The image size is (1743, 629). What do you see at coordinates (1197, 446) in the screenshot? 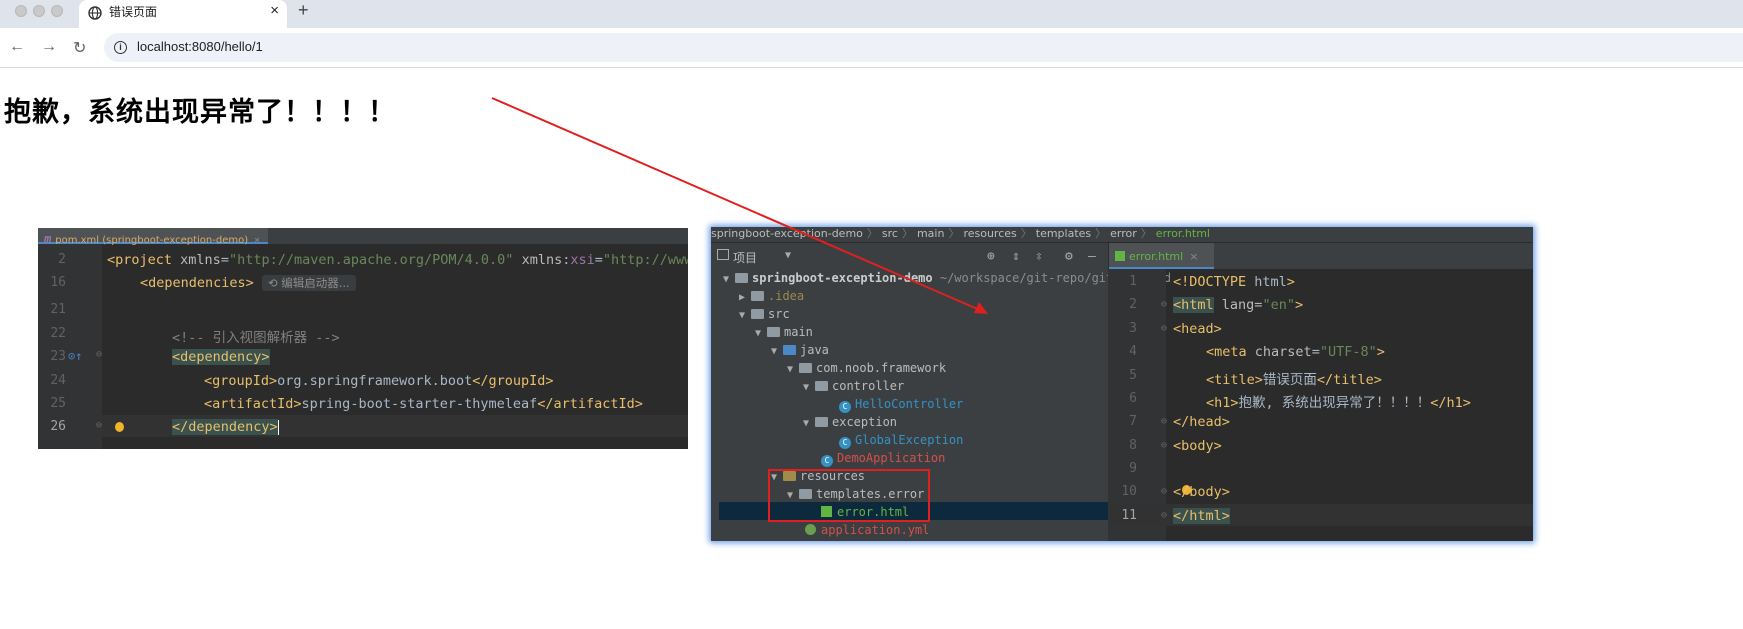
I see `code-line-8: <body>` at bounding box center [1197, 446].